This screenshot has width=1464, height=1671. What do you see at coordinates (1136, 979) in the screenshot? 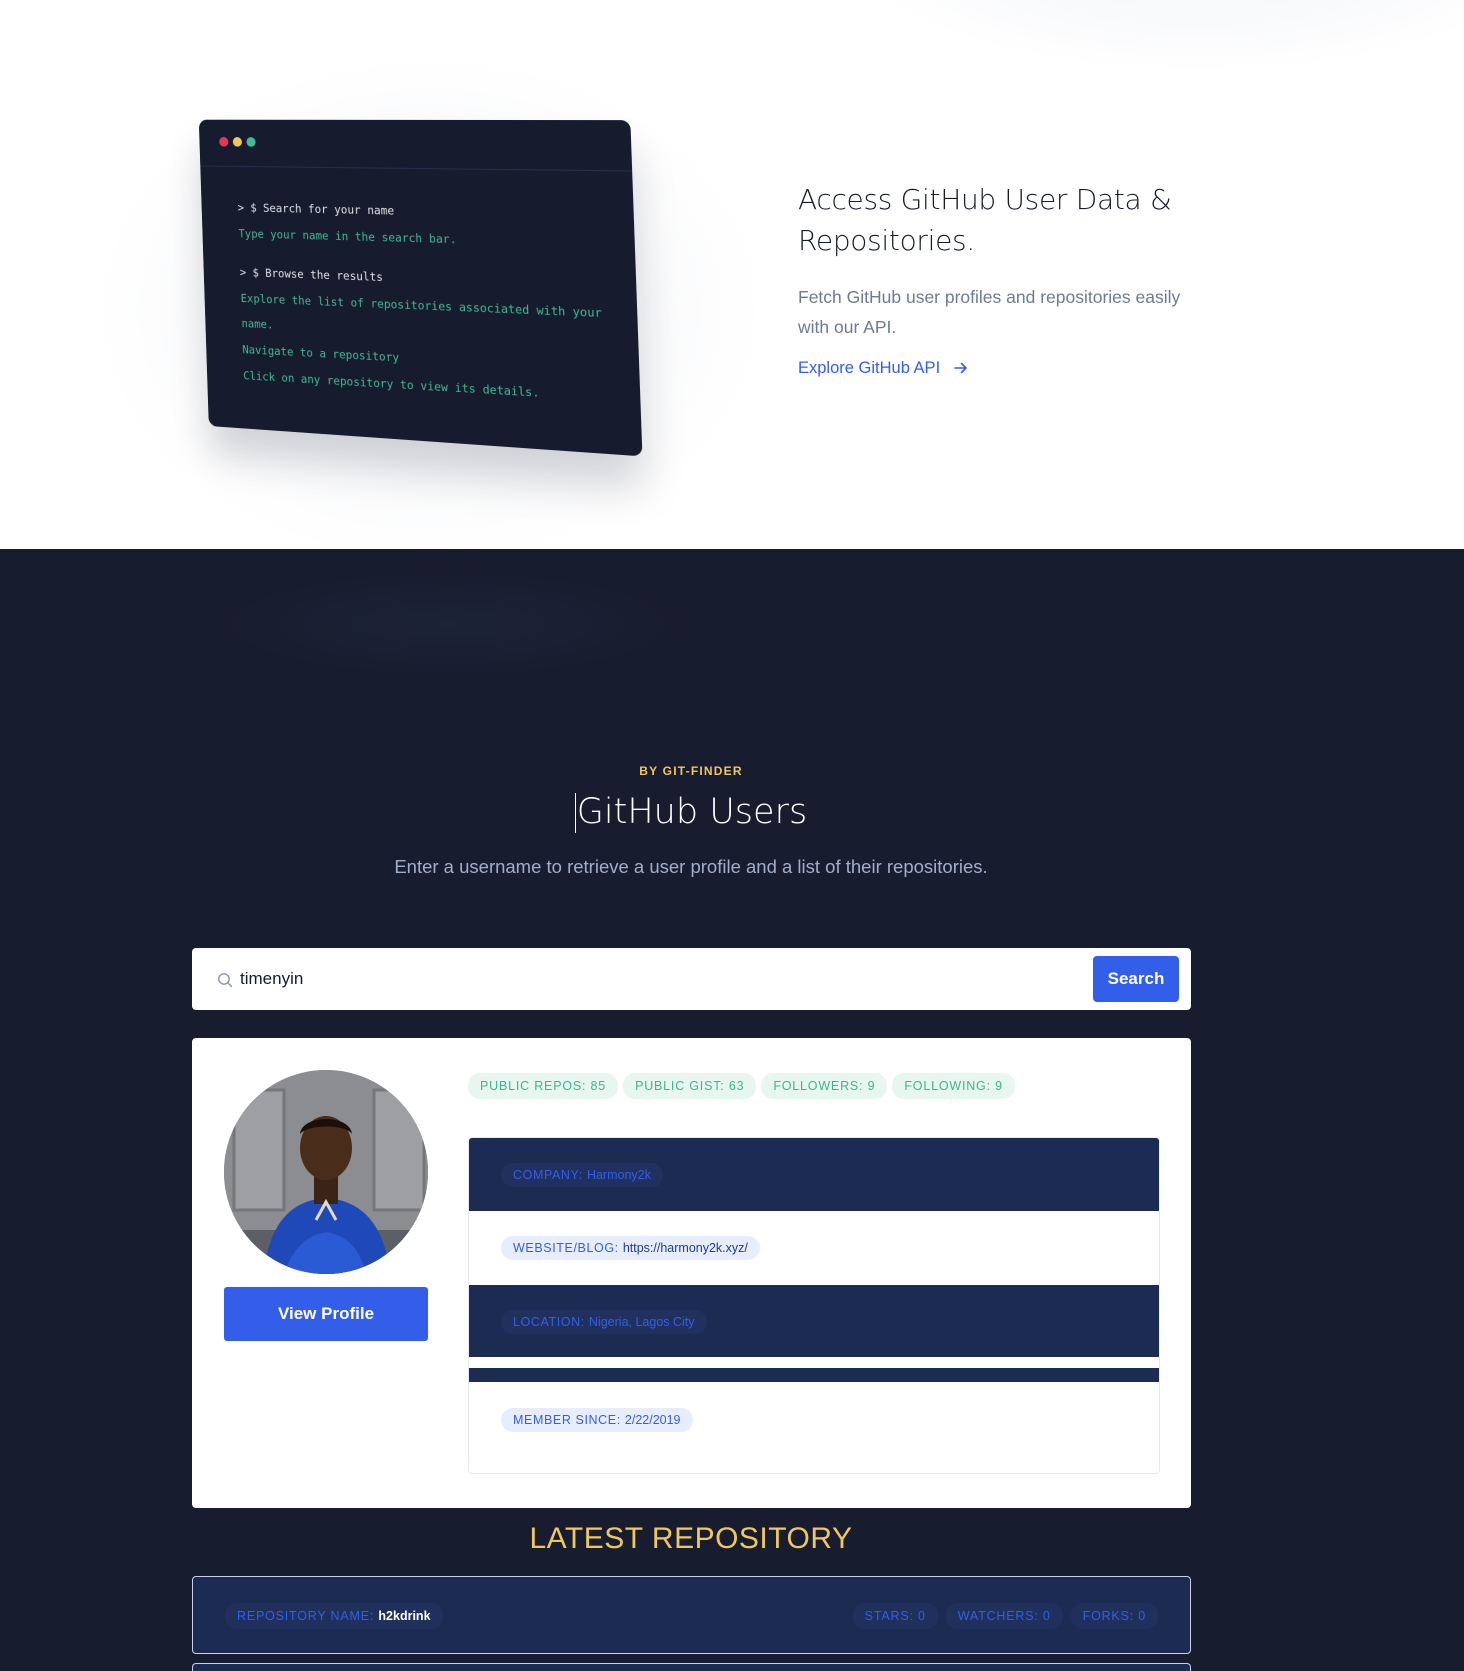
I see `search-button: Search` at bounding box center [1136, 979].